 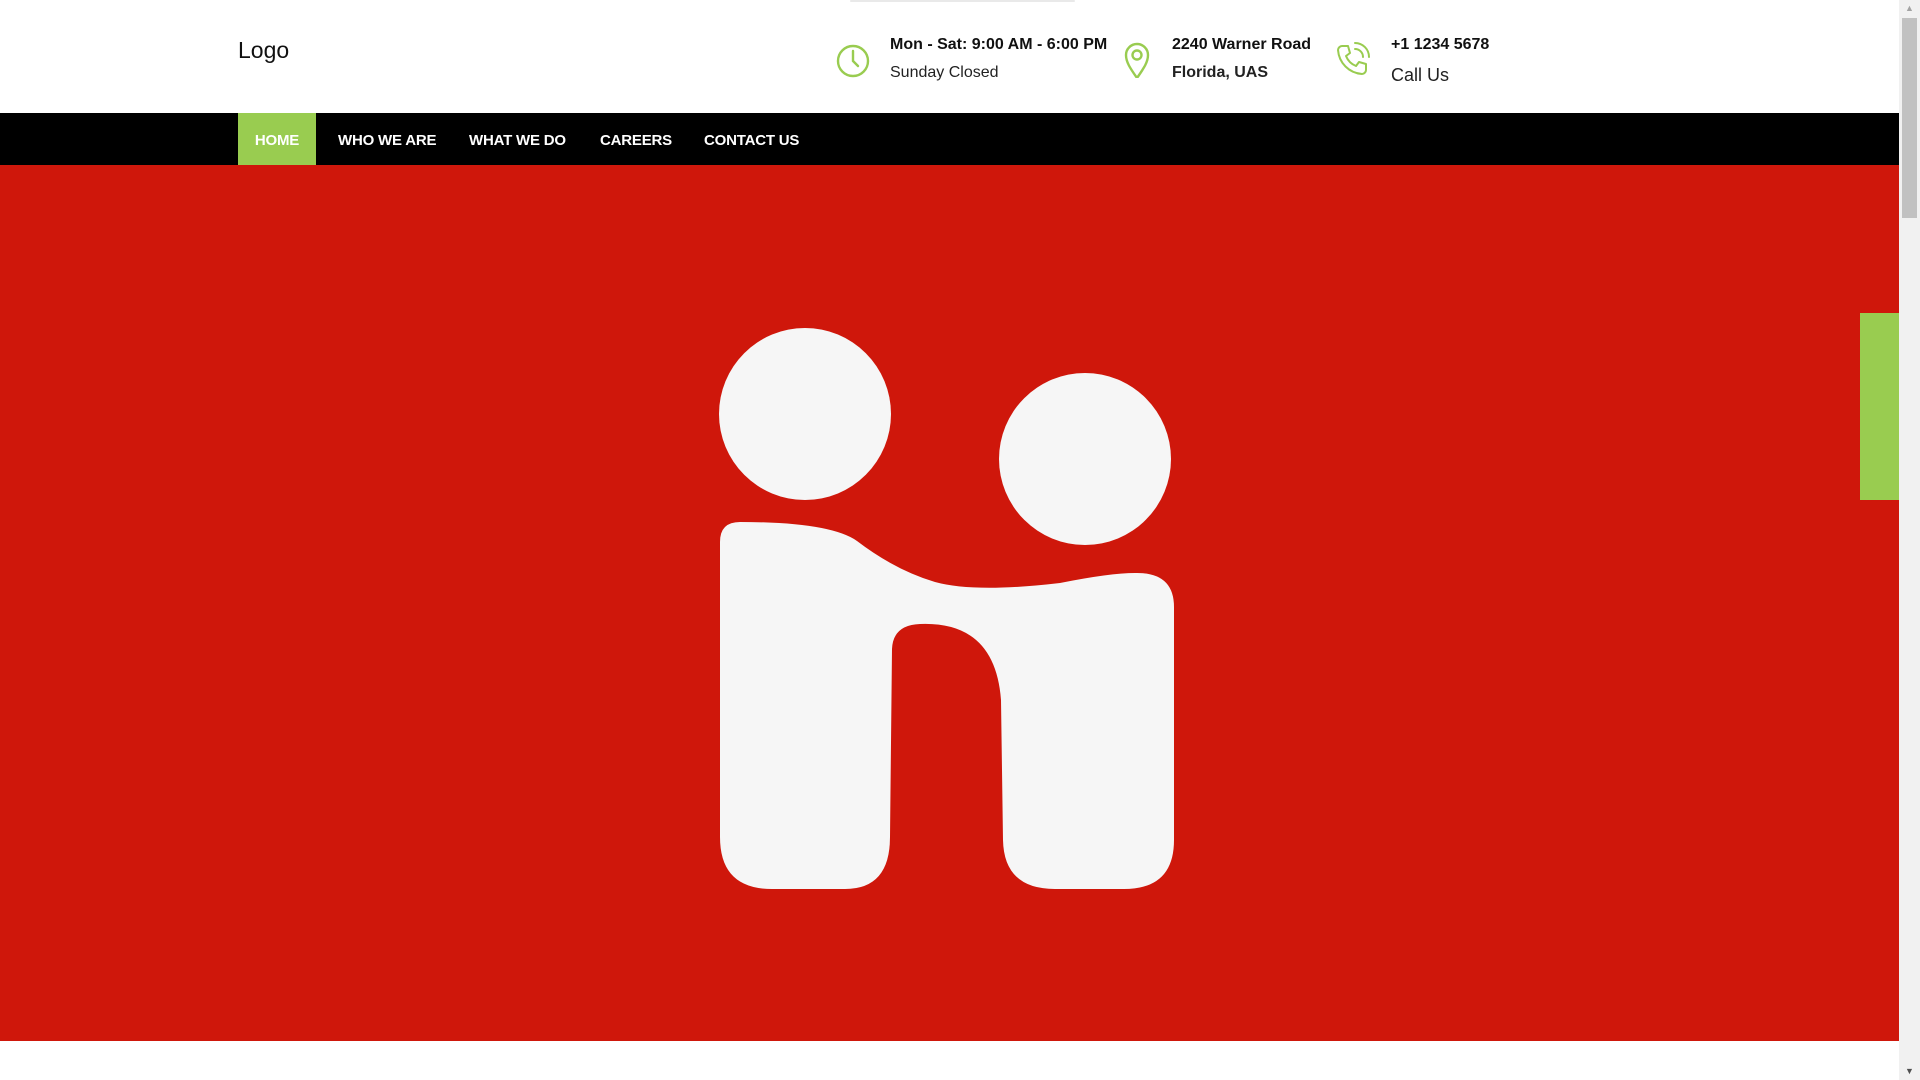 What do you see at coordinates (1085, 459) in the screenshot?
I see `right-person-head` at bounding box center [1085, 459].